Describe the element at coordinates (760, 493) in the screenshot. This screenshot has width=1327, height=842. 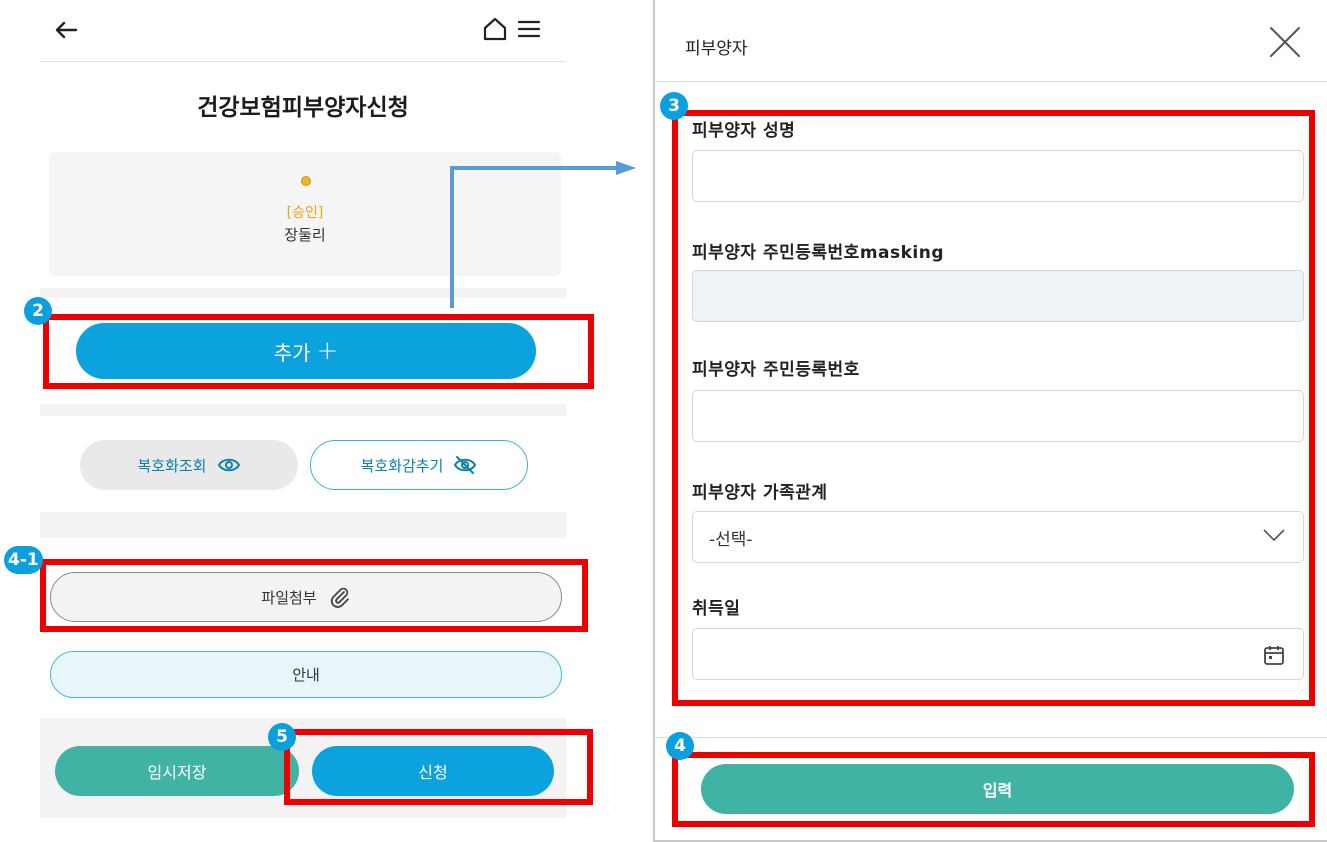
I see `relation-label: 피부양자 가족관계` at that location.